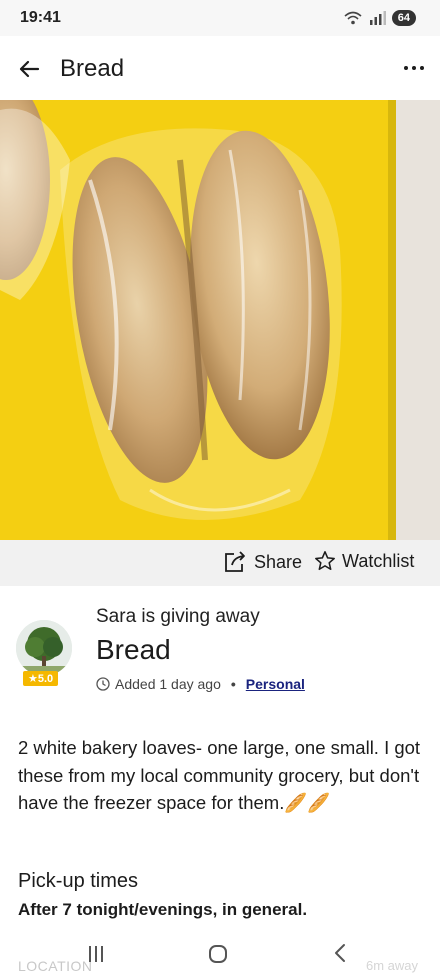  I want to click on battery-indicator: 64, so click(403, 18).